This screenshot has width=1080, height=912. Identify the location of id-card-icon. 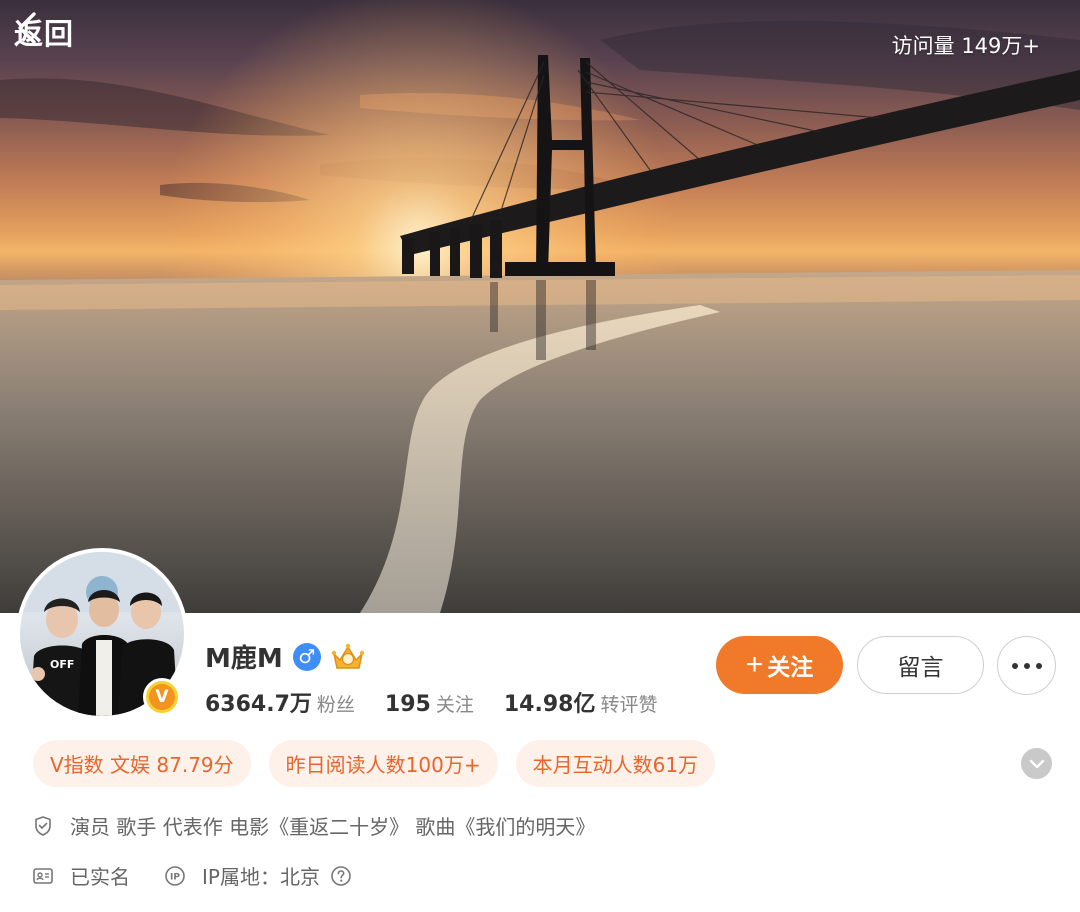
(43, 875).